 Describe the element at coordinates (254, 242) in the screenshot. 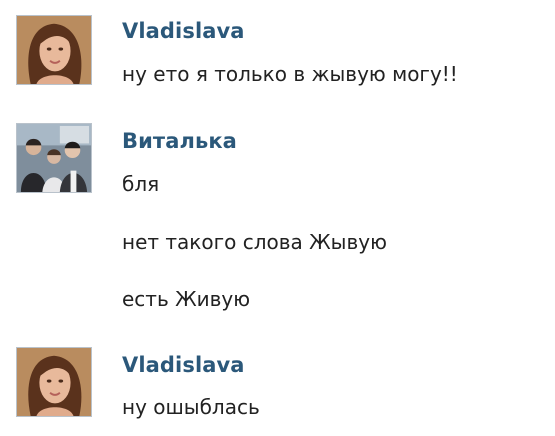

I see `message-text: нет такого слова Жывую` at that location.